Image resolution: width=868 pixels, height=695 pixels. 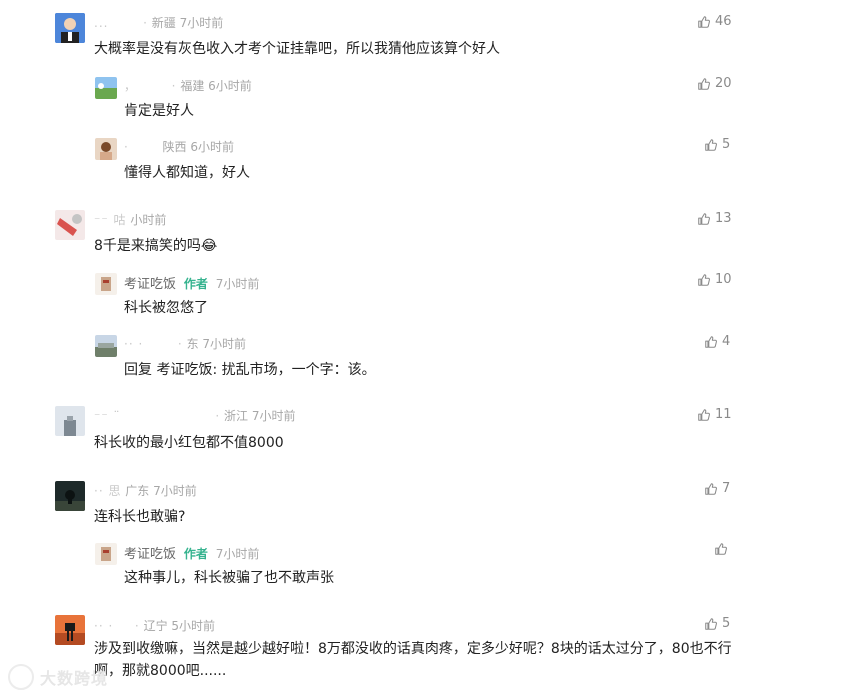 I want to click on comment-meta: ... · 新疆 7小时前, so click(x=159, y=23).